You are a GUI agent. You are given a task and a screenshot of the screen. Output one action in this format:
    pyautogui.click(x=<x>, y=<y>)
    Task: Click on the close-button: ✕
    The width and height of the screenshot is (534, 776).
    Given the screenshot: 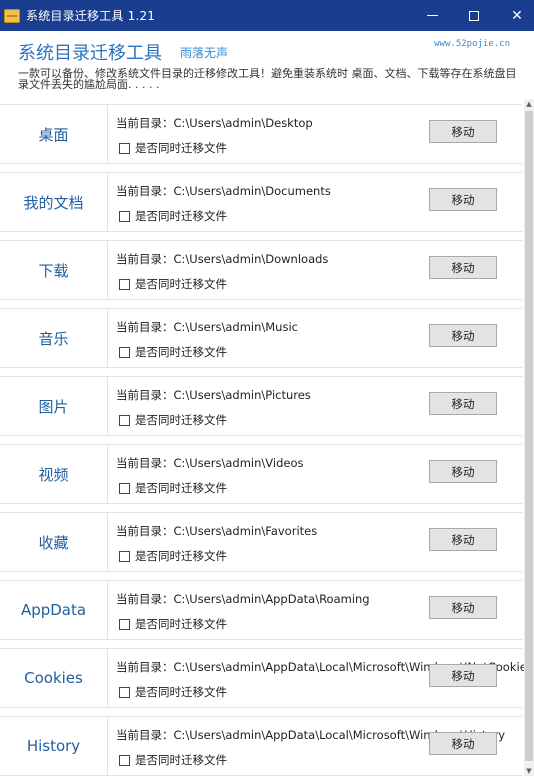 What is the action you would take?
    pyautogui.click(x=514, y=15)
    